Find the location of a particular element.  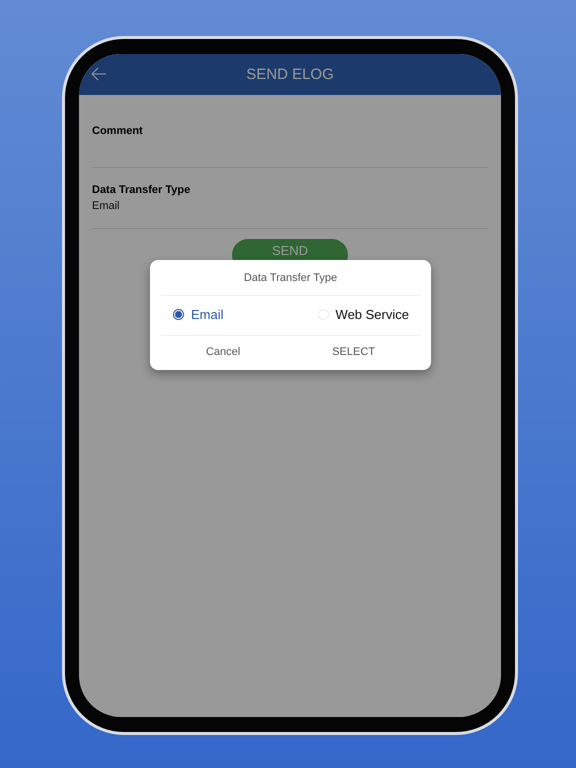

page-title: SEND ELOG is located at coordinates (290, 74).